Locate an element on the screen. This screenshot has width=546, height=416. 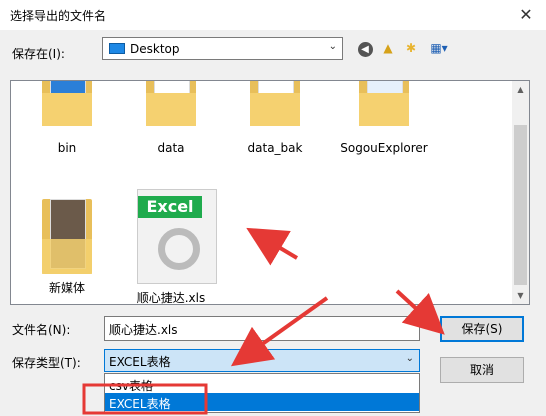
file-name: SogouExplorer is located at coordinates (384, 148).